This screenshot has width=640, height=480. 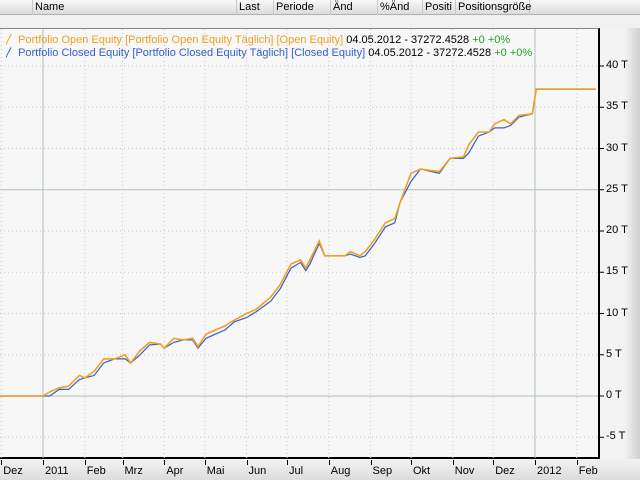 I want to click on x-tick-label: Aug, so click(x=340, y=471).